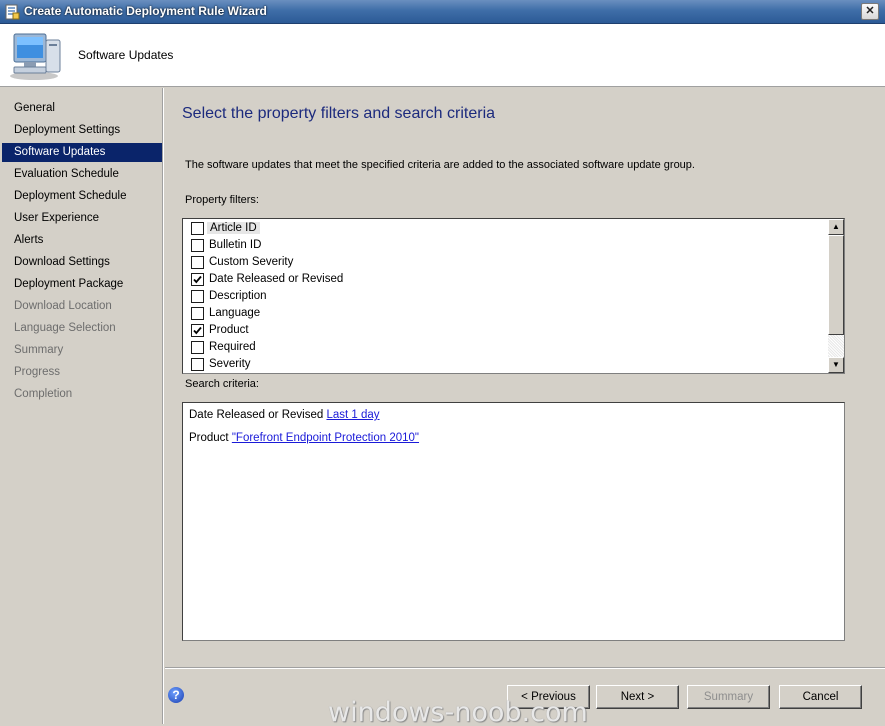  What do you see at coordinates (507, 262) in the screenshot?
I see `filter-row: Custom Severity` at bounding box center [507, 262].